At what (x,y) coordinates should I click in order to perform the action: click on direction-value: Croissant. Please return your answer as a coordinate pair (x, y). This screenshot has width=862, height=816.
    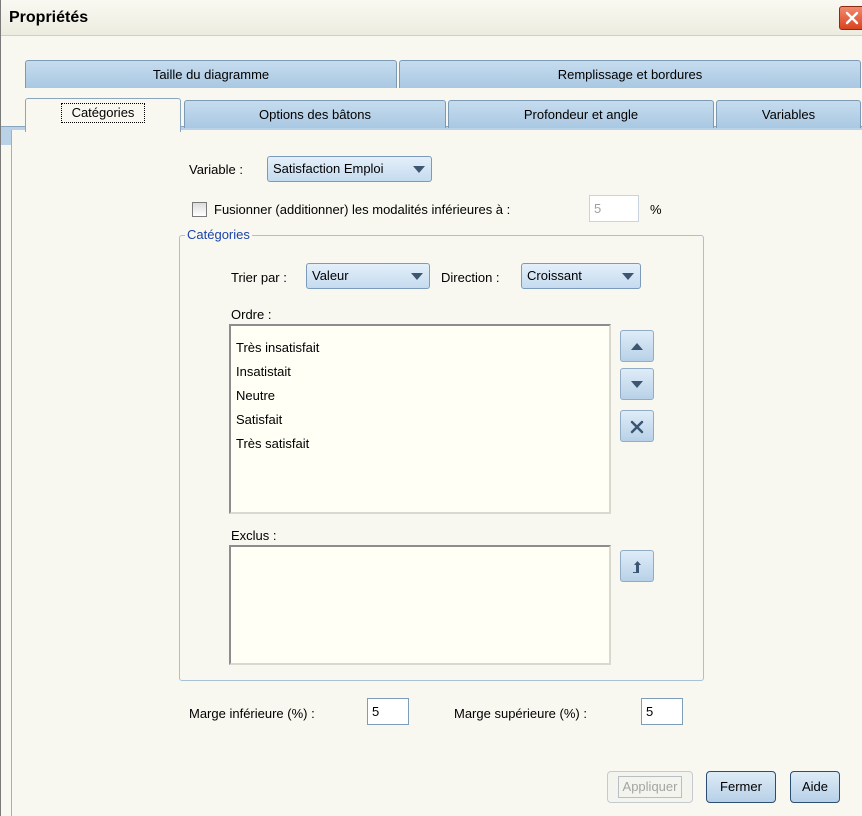
    Looking at the image, I should click on (554, 275).